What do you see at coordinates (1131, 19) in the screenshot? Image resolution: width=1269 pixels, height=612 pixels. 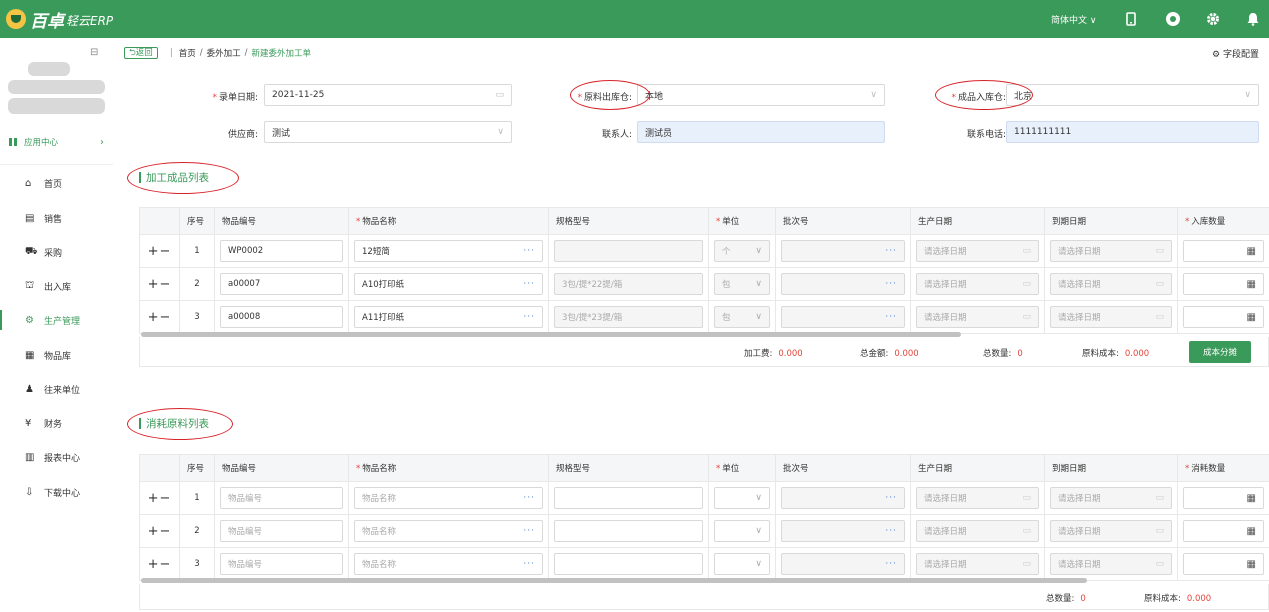 I see `phone-icon` at bounding box center [1131, 19].